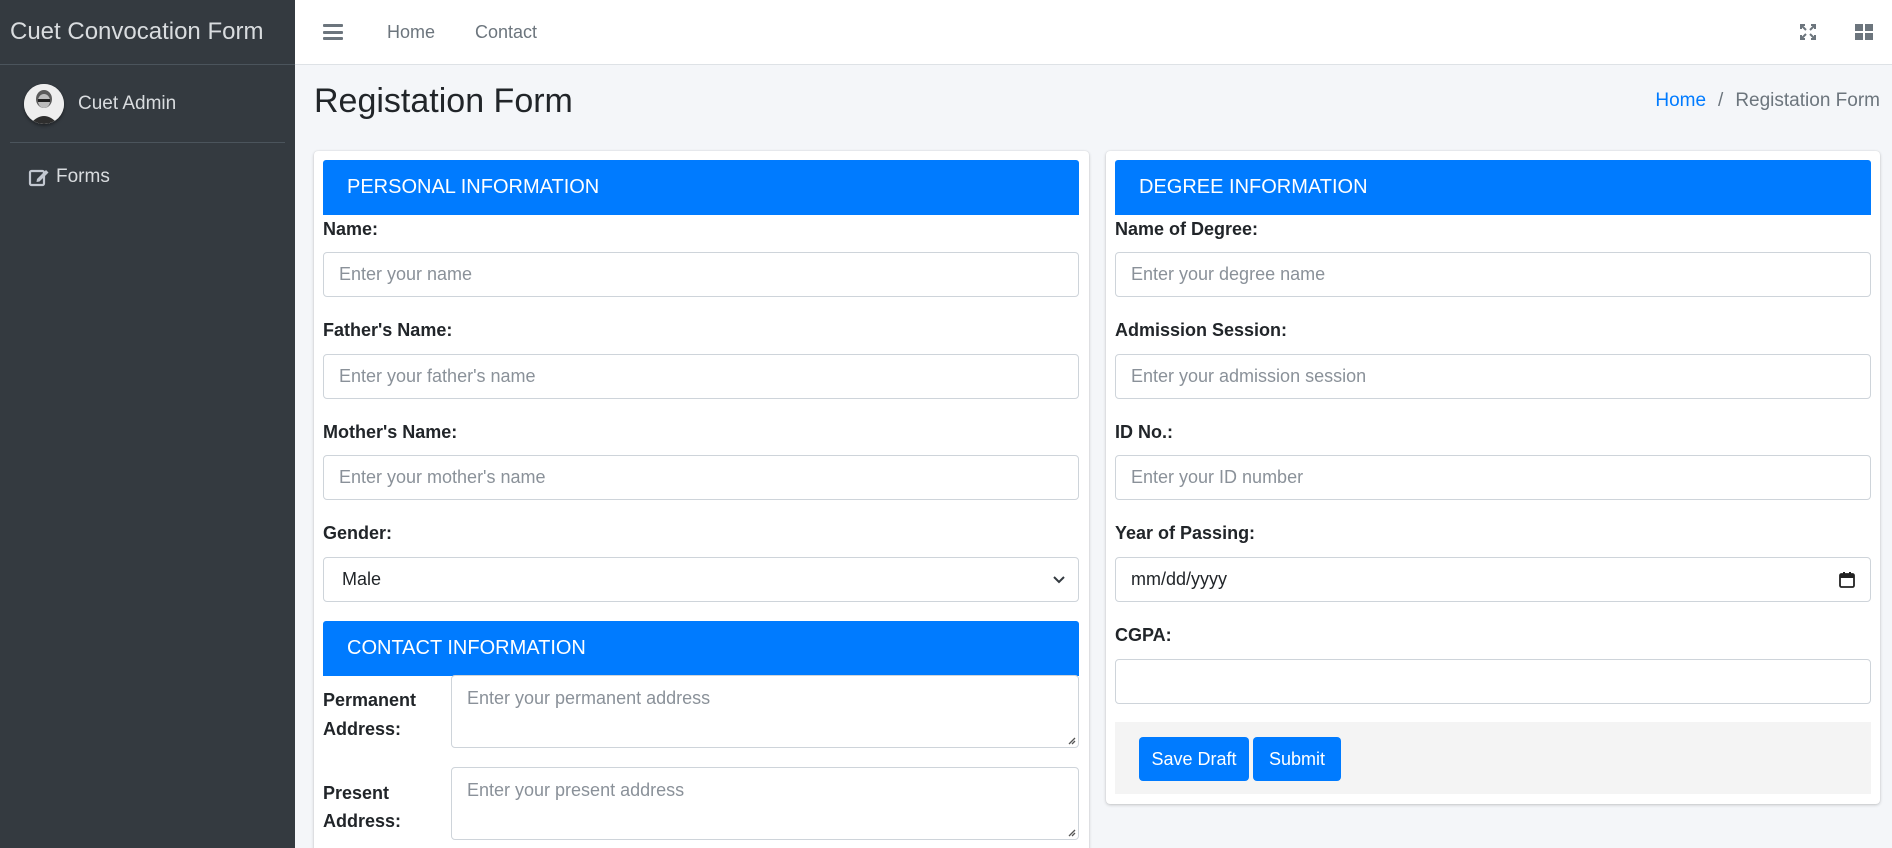 This screenshot has height=848, width=1892. Describe the element at coordinates (38, 178) in the screenshot. I see `edit-icon` at that location.